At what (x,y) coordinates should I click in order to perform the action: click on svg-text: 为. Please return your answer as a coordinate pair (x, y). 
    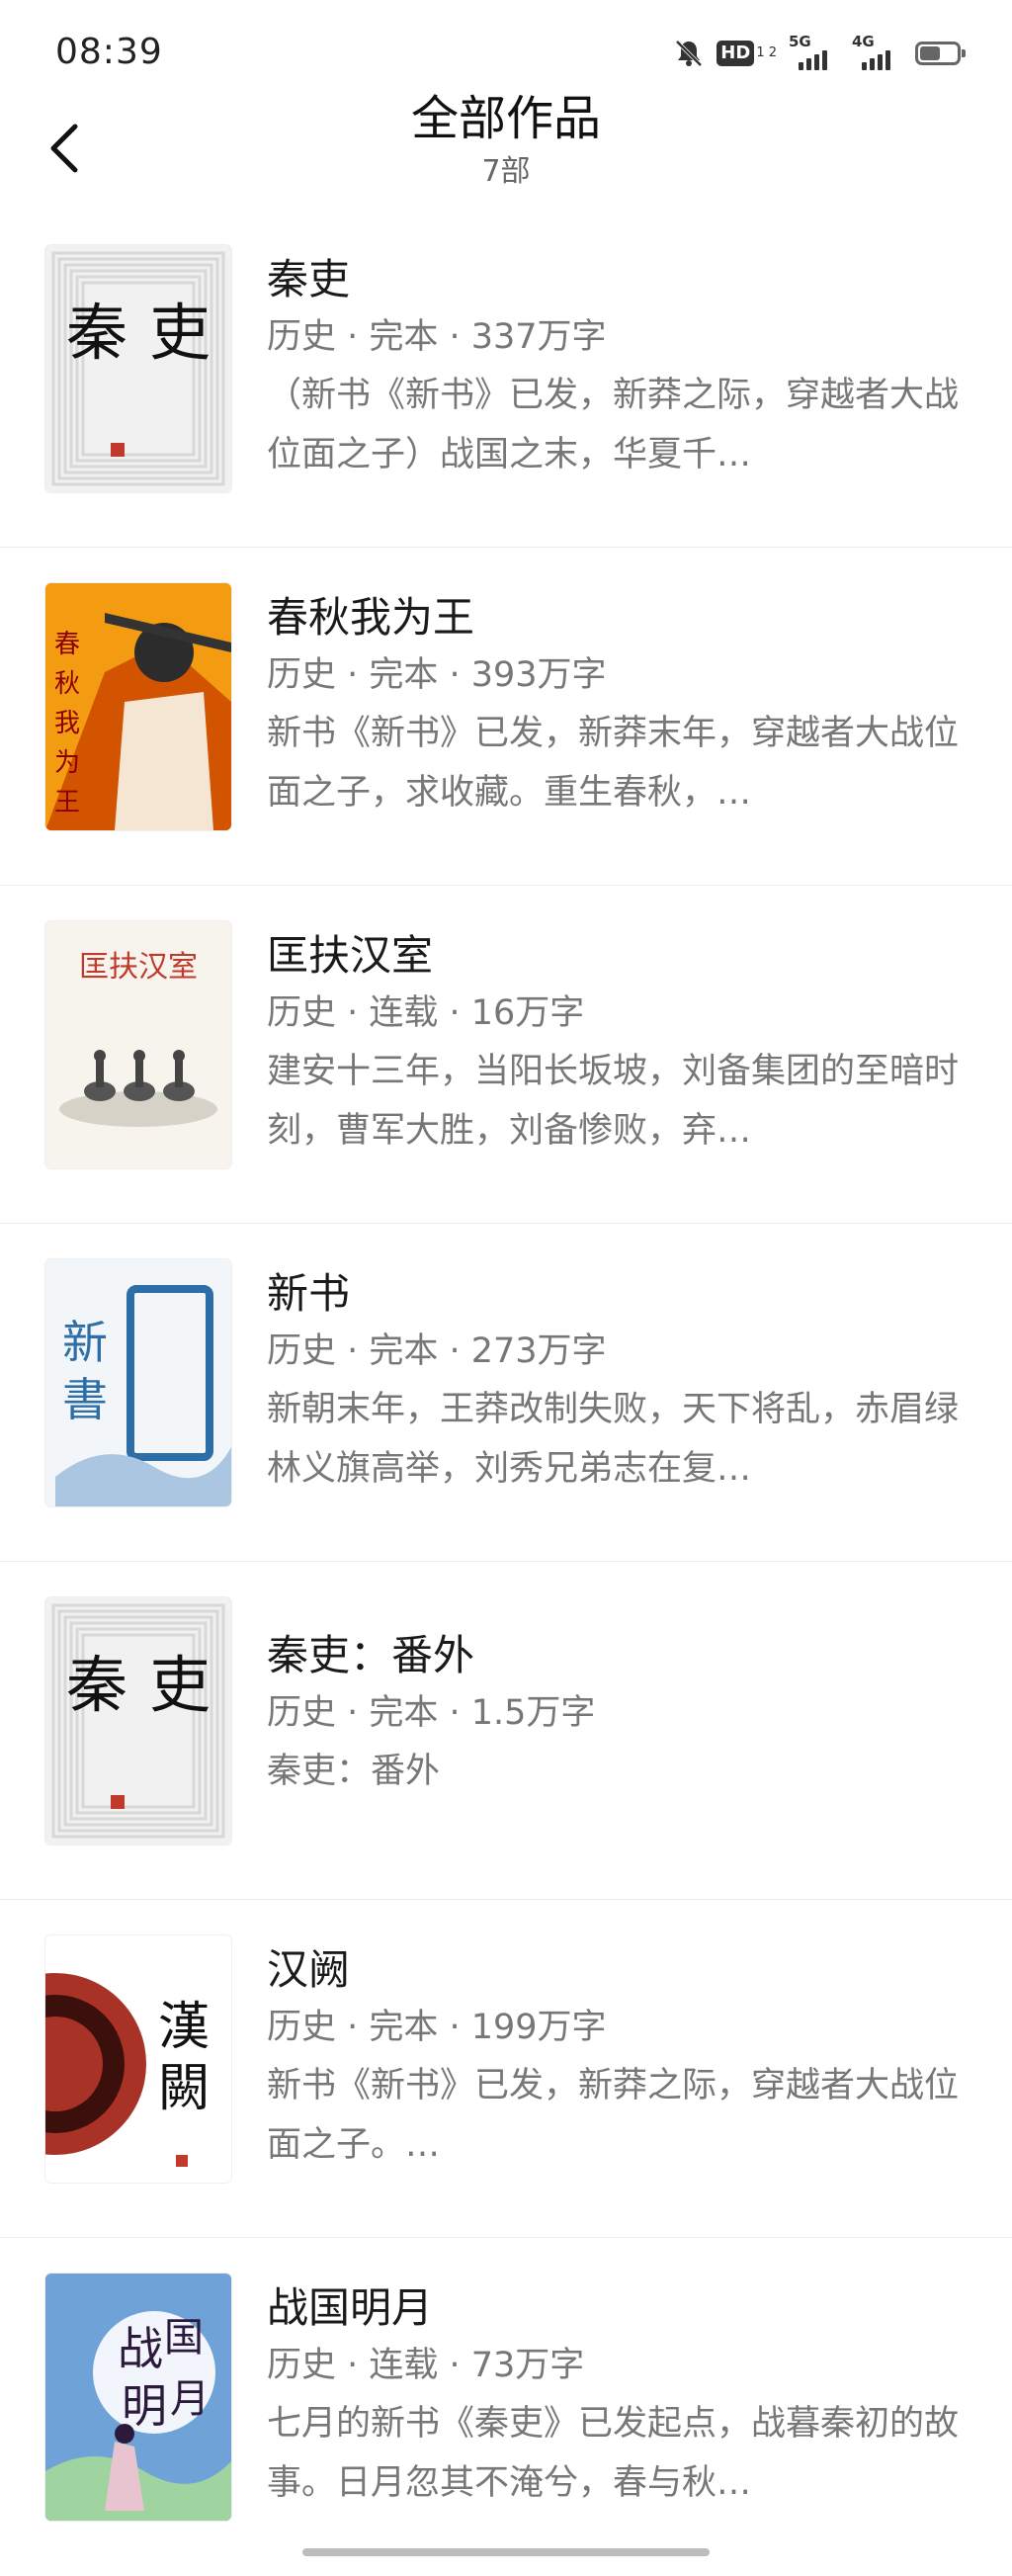
    Looking at the image, I should click on (67, 763).